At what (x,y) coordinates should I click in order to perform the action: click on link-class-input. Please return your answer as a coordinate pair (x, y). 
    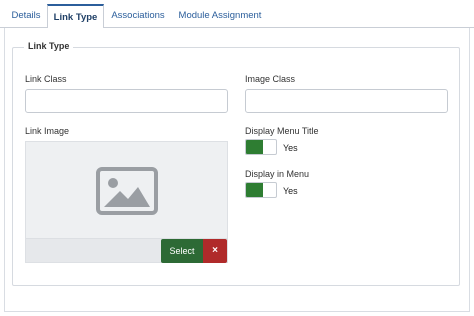
    Looking at the image, I should click on (126, 101).